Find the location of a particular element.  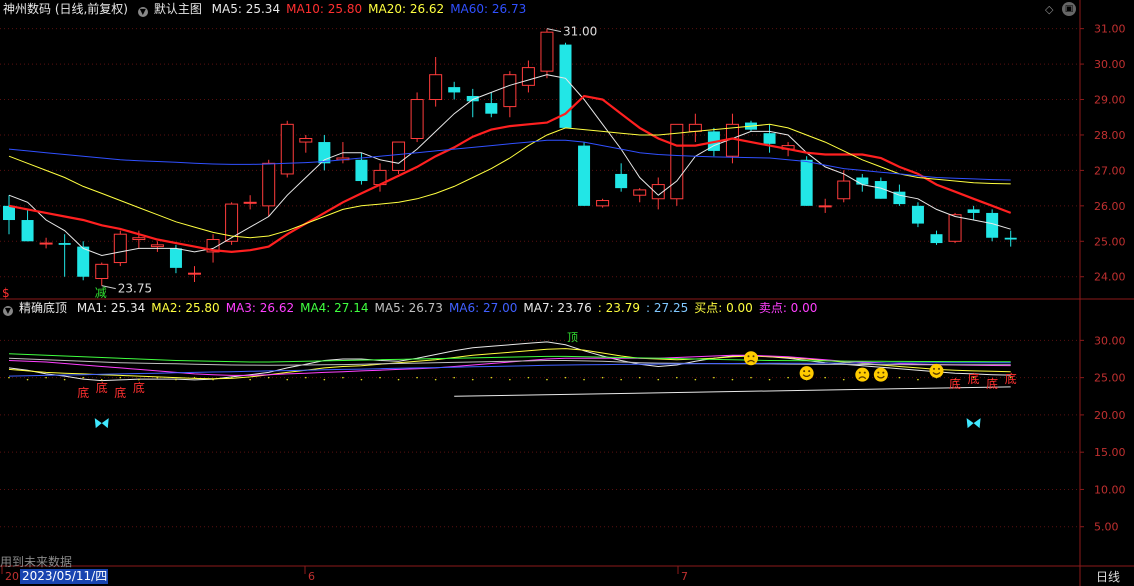

sub-ma-label-8: : 27.25 is located at coordinates (667, 308).